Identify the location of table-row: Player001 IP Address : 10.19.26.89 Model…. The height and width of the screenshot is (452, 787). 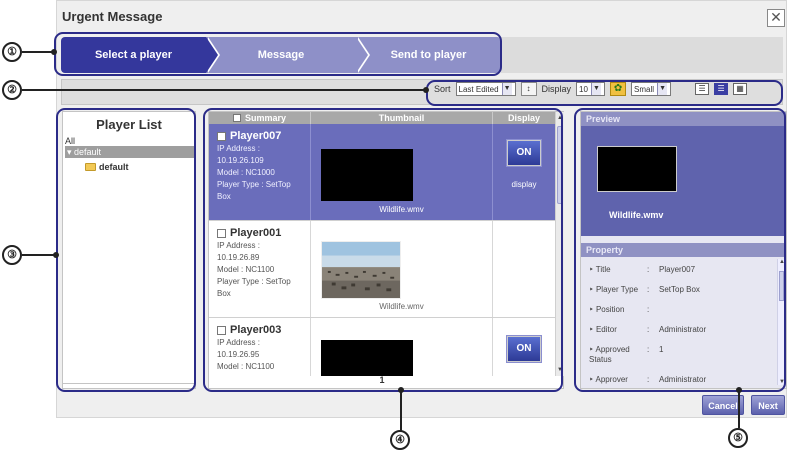
(382, 269).